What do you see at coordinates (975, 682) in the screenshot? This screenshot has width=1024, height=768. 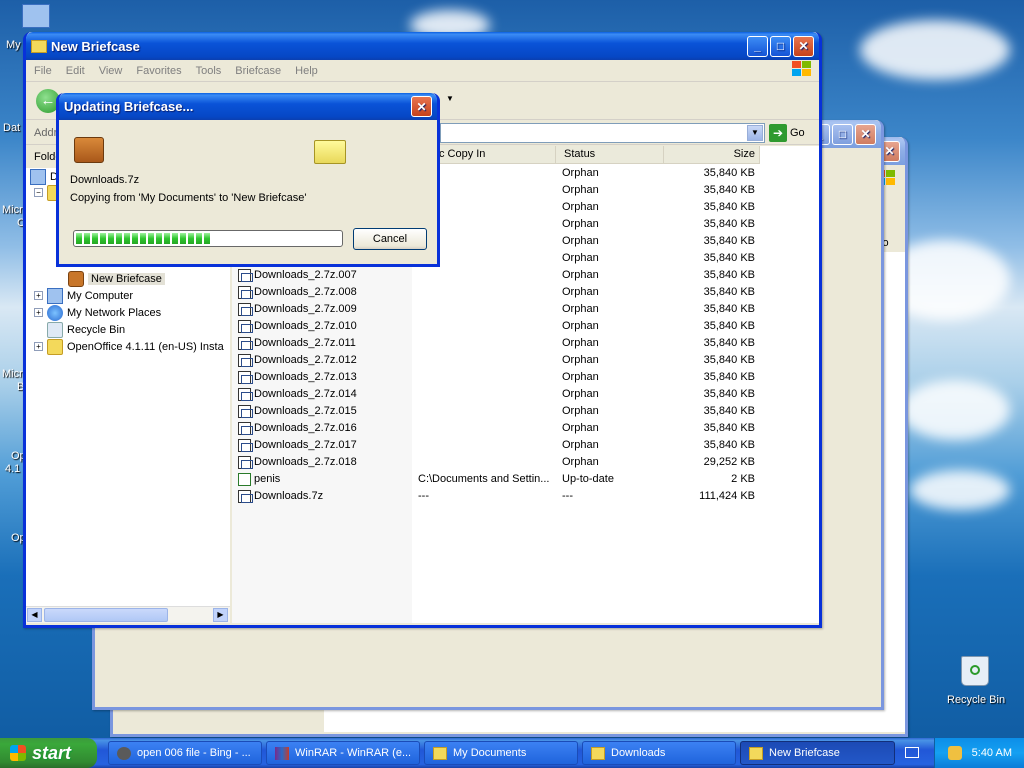 I see `desktop-icon-recycle-bin: Recycle Bin` at bounding box center [975, 682].